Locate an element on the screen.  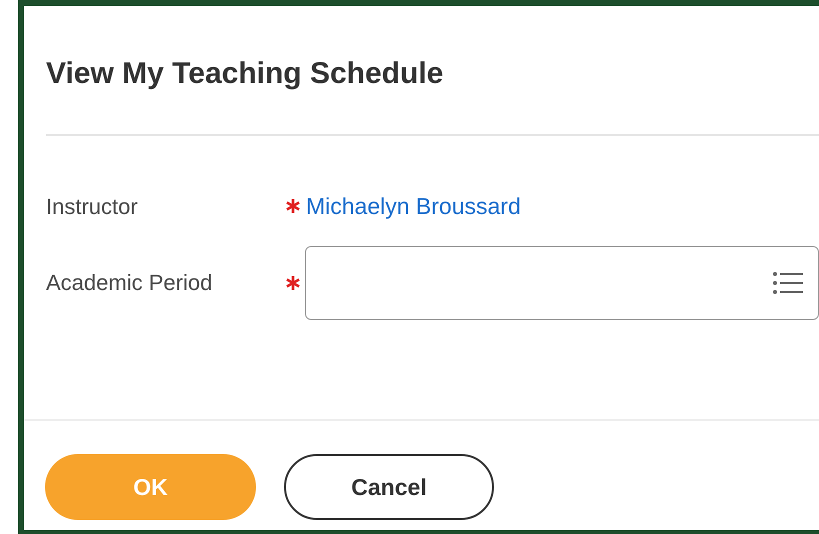
field-label: Instructor is located at coordinates (92, 206).